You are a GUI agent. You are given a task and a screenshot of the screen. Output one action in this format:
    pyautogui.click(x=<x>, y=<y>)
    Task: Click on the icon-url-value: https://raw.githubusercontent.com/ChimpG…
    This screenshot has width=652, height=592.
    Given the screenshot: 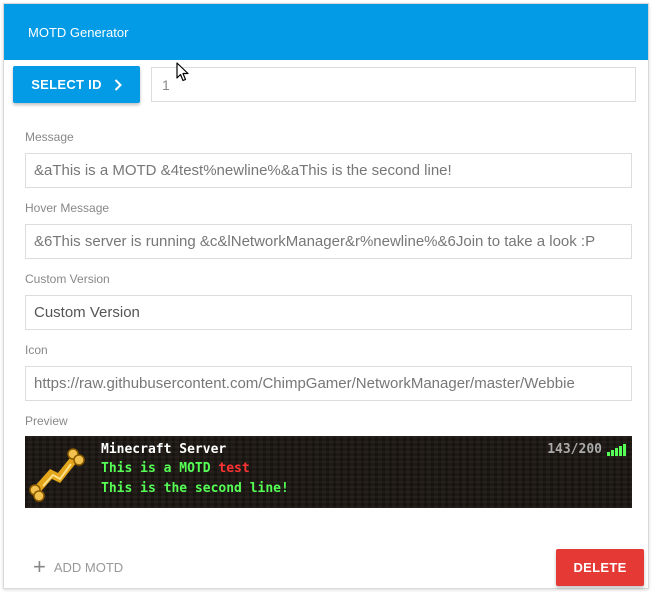 What is the action you would take?
    pyautogui.click(x=304, y=383)
    